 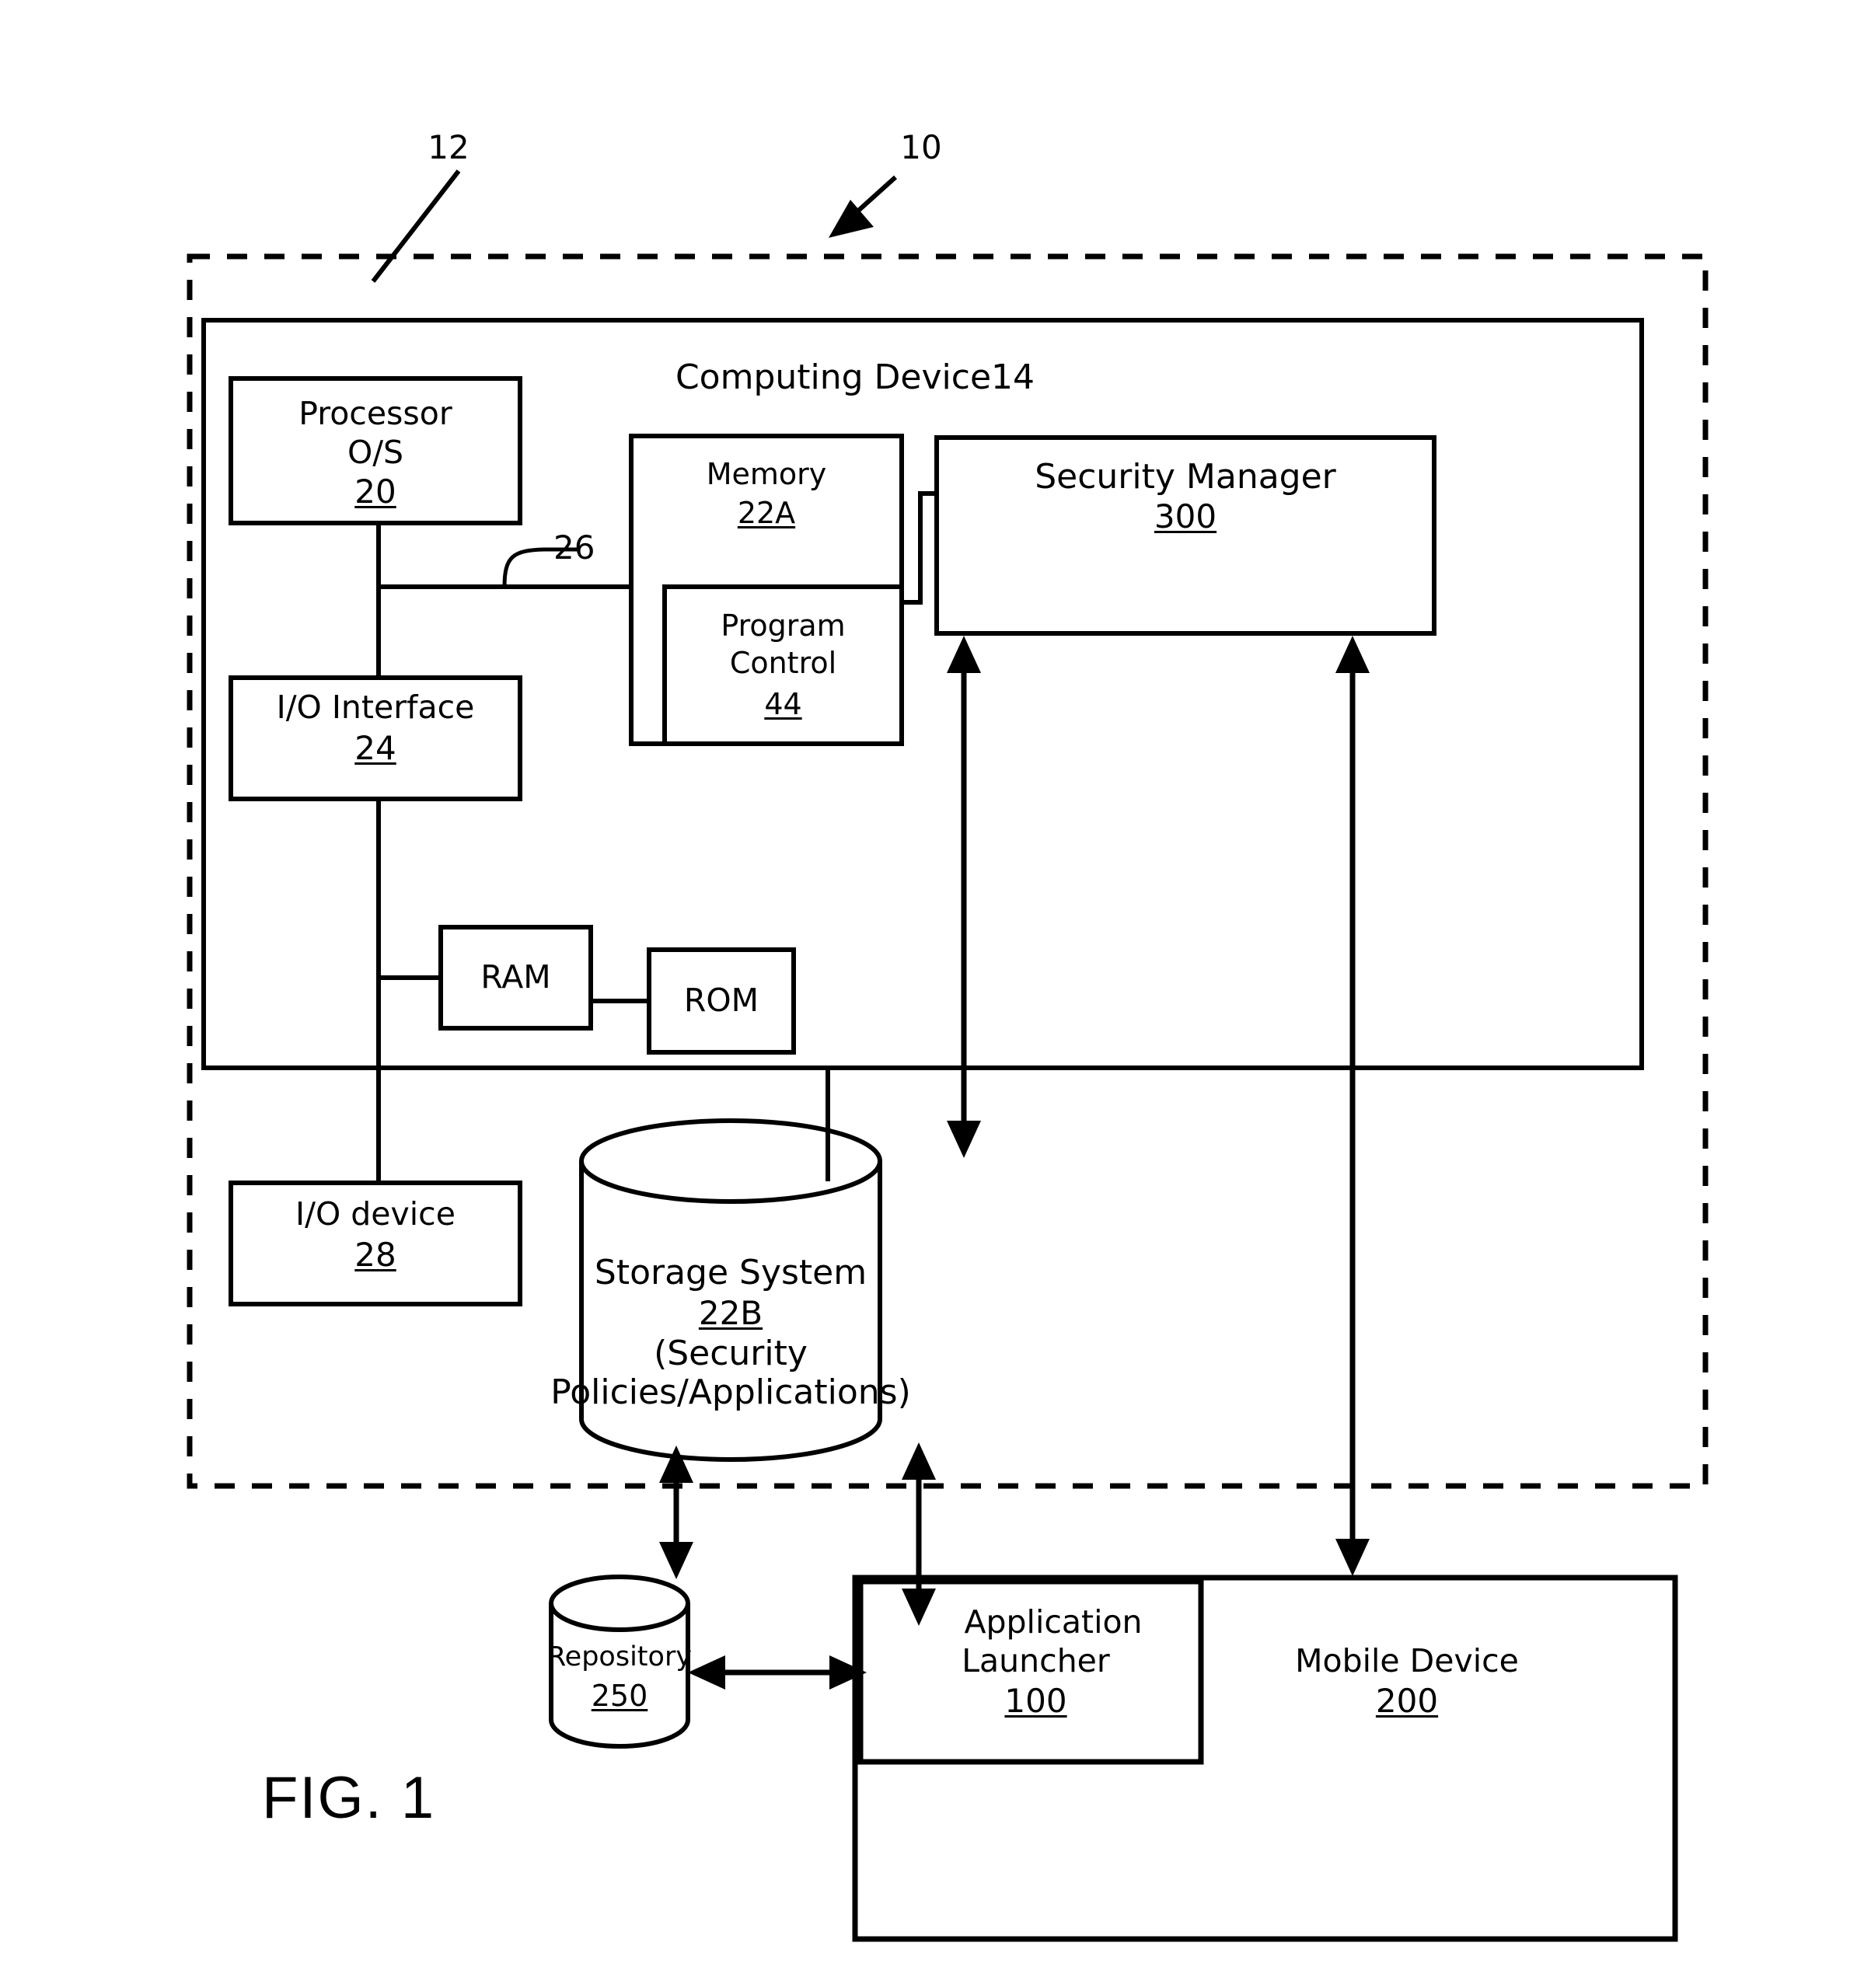 What do you see at coordinates (1352, 654) in the screenshot?
I see `security-manager-to-mobile-arrowhead-up` at bounding box center [1352, 654].